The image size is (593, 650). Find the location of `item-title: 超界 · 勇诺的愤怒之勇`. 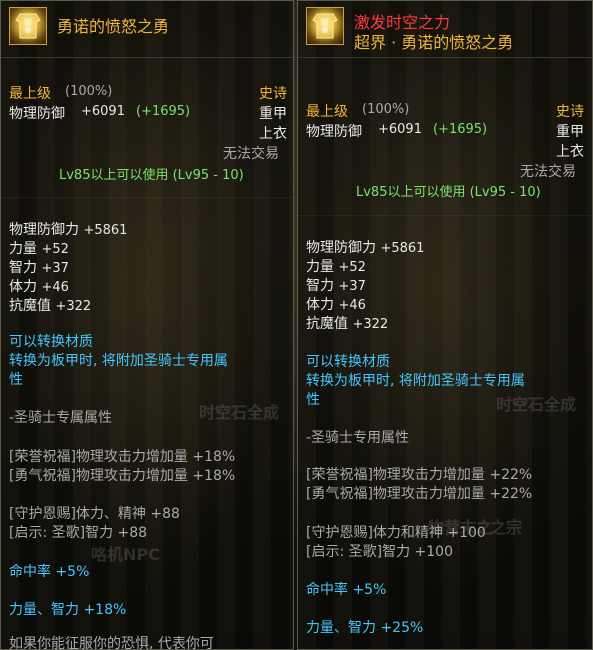

item-title: 超界 · 勇诺的愤怒之勇 is located at coordinates (434, 42).